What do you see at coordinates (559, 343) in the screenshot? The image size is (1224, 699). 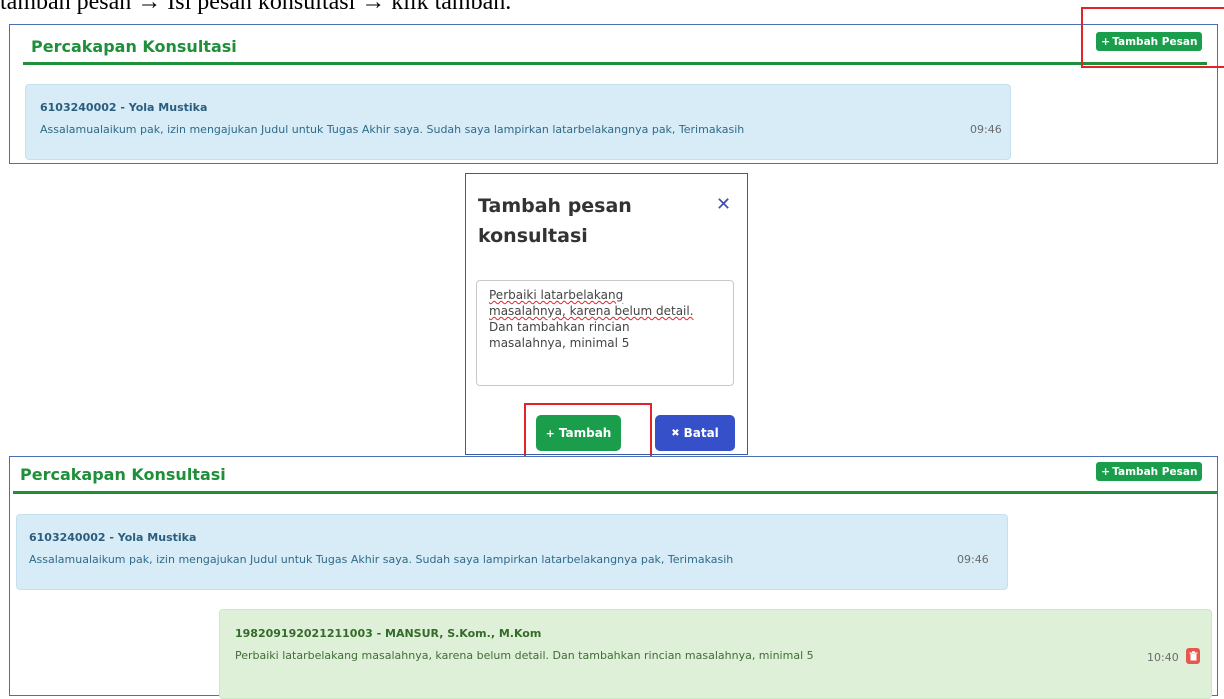 I see `textarea-line-4: masalahnya, minimal 5` at bounding box center [559, 343].